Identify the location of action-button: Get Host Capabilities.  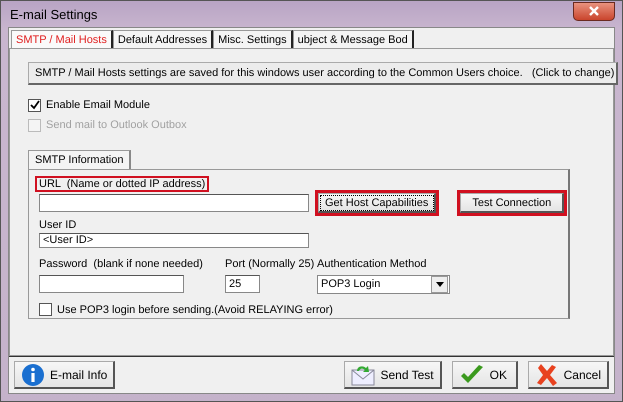
(377, 203).